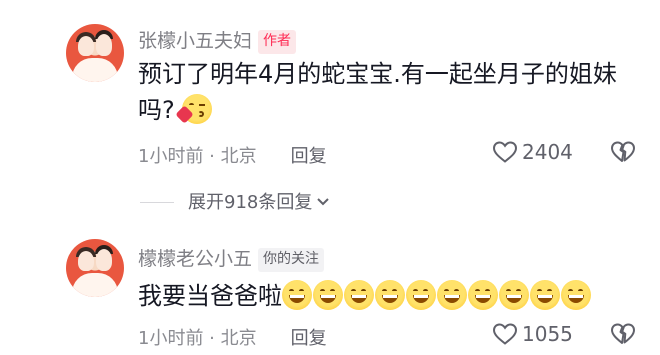 The image size is (660, 355). I want to click on comment-author: 檬檬老公小五 你的关注, so click(231, 258).